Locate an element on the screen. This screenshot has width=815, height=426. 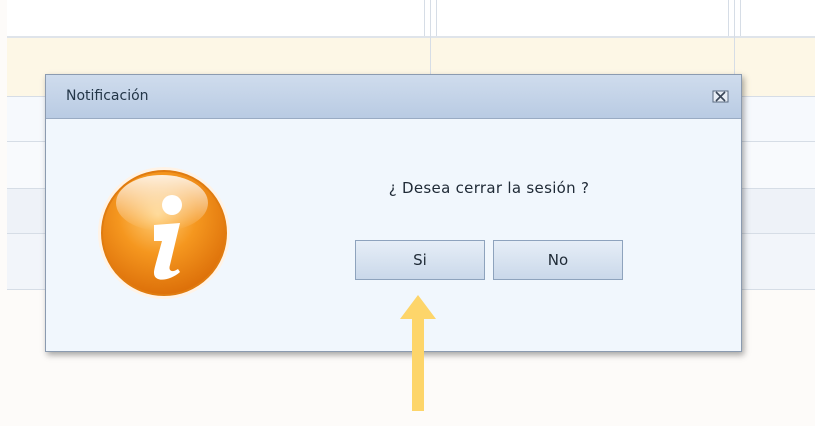
table-header-row is located at coordinates (411, 19).